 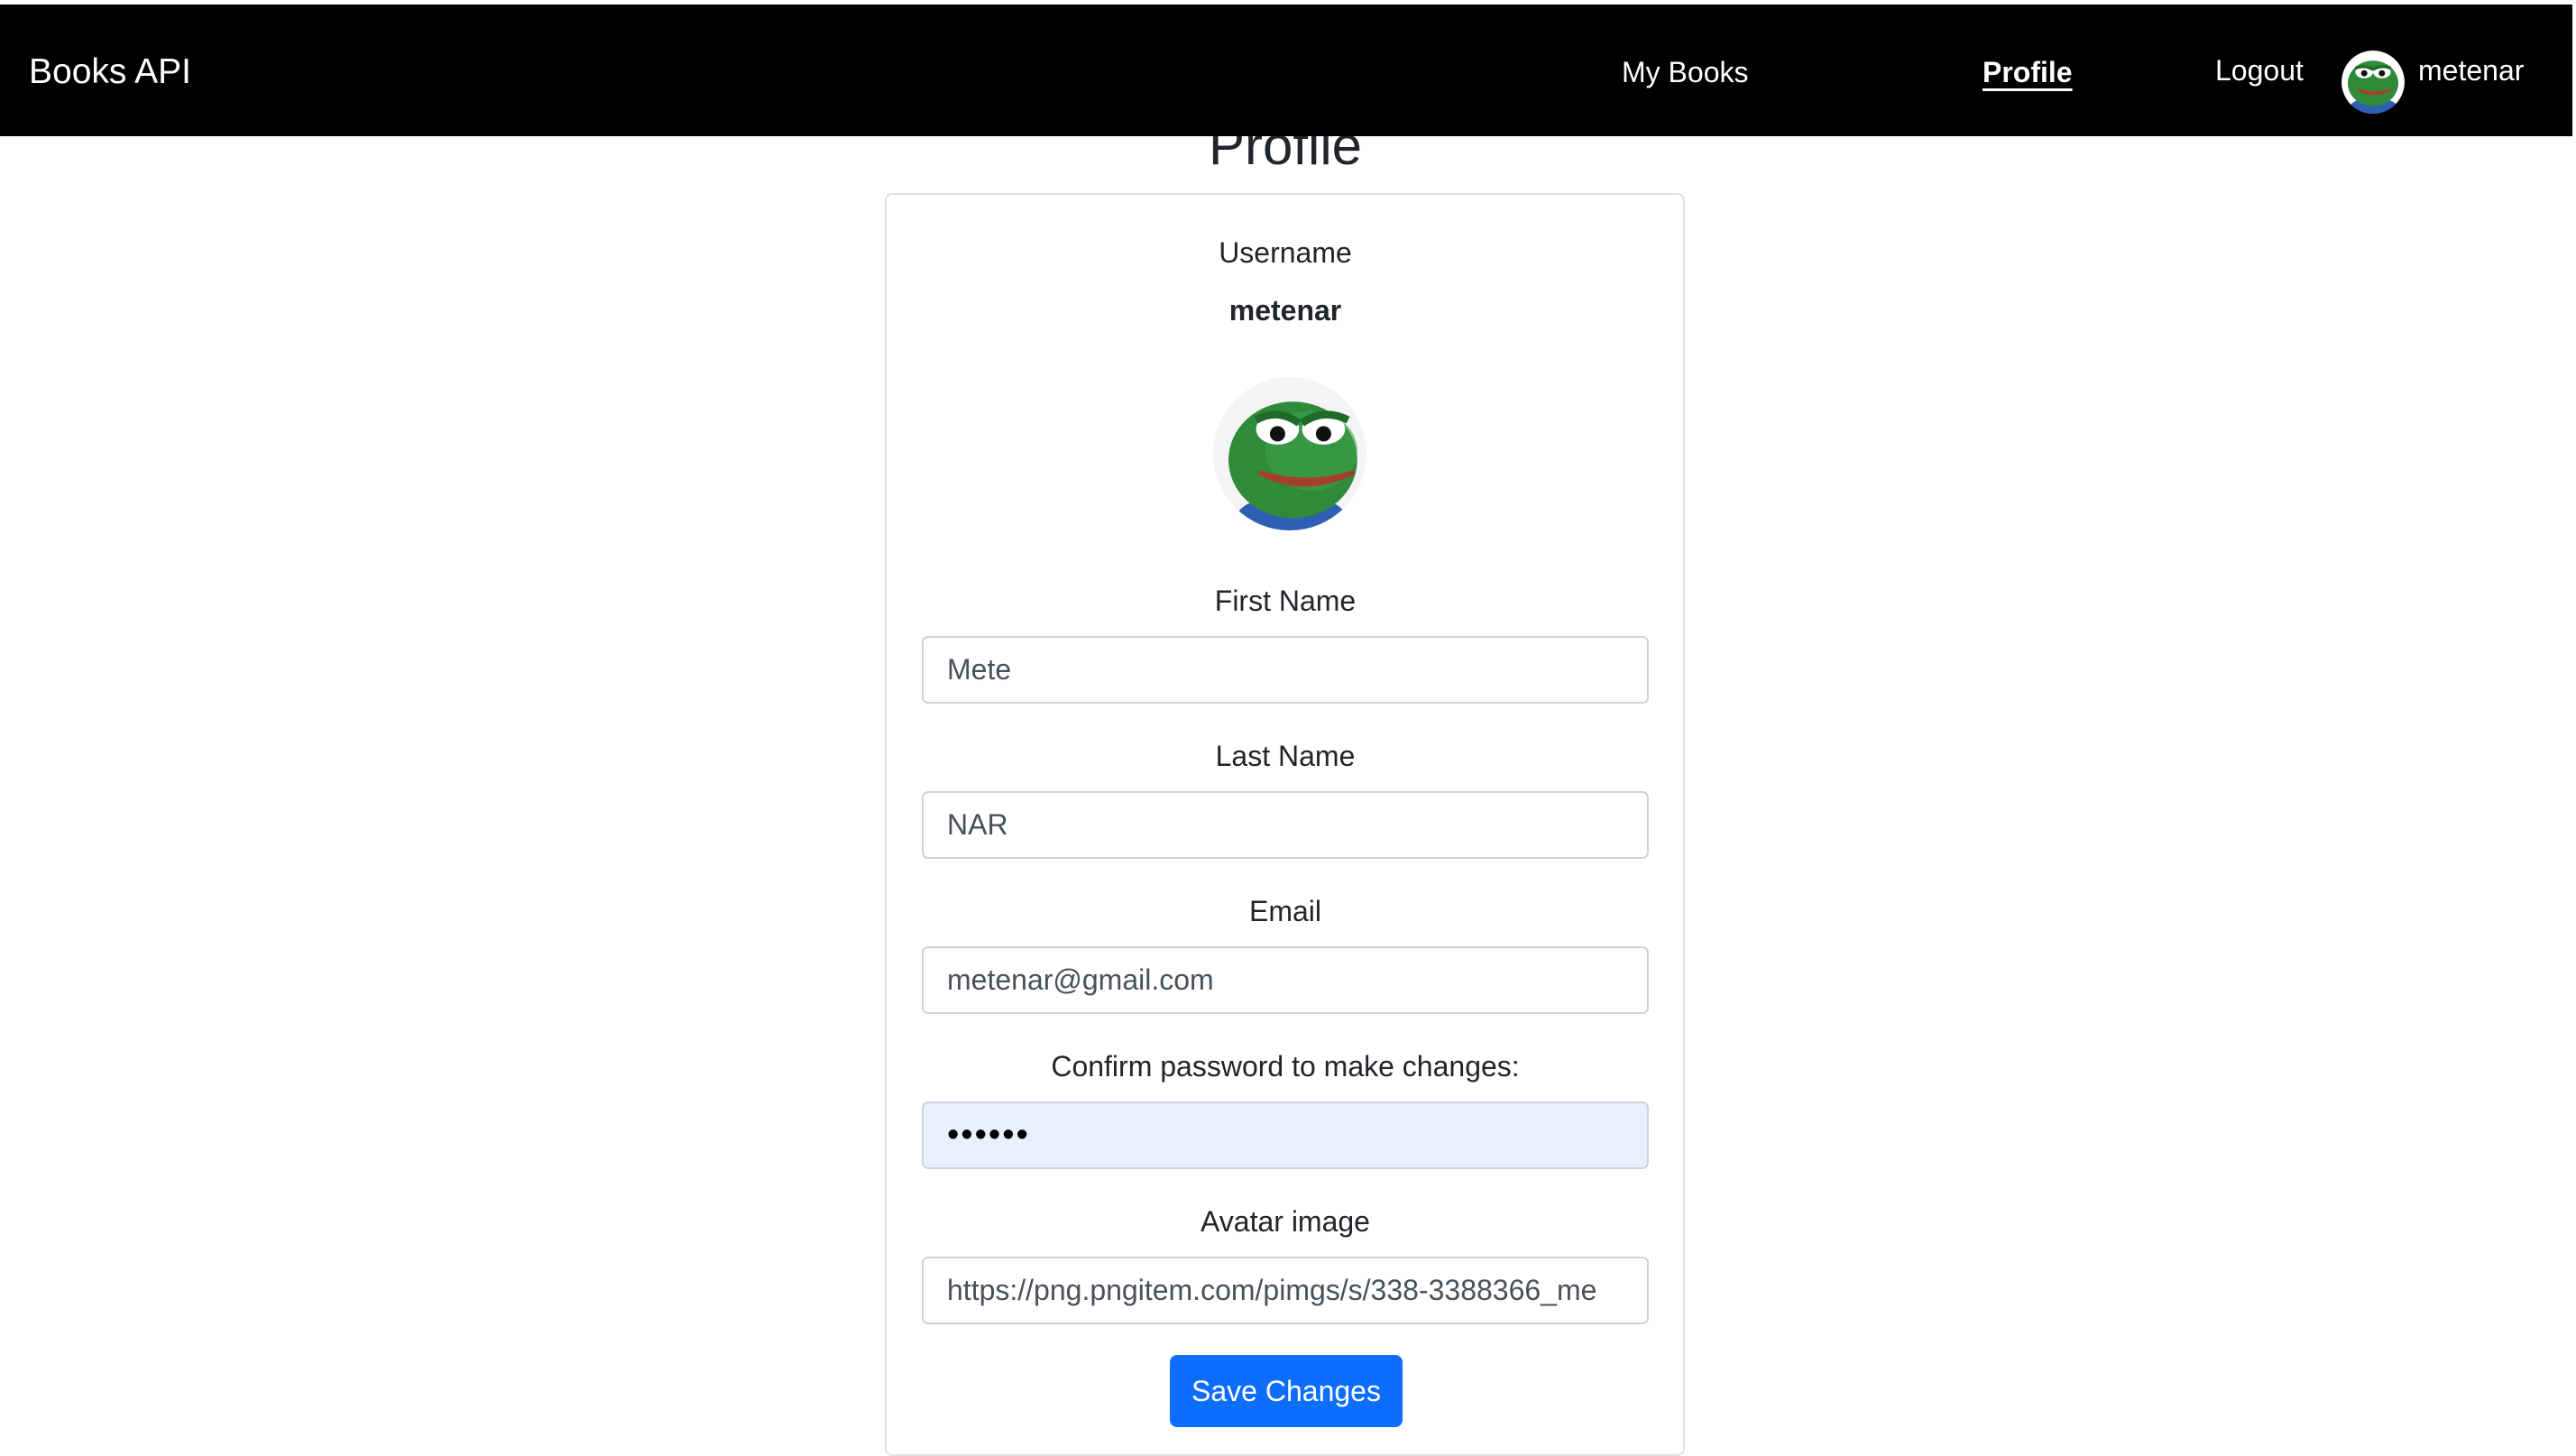 I want to click on save-changes-button: Save Changes, so click(x=1287, y=1391).